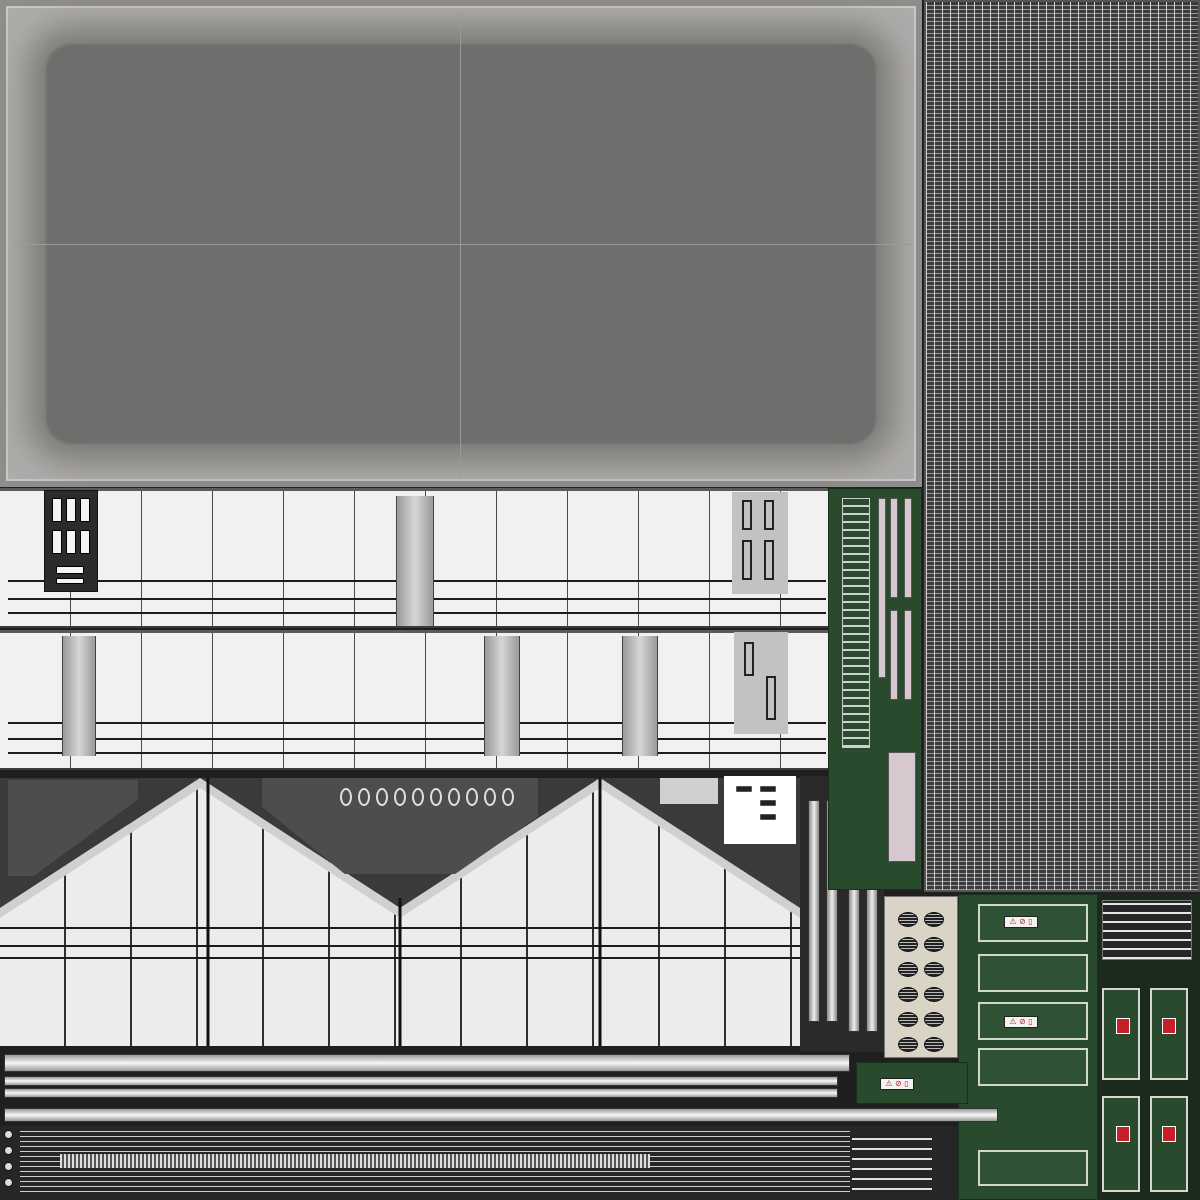 Image resolution: width=1200 pixels, height=1200 pixels. What do you see at coordinates (689, 791) in the screenshot?
I see `vent-grille-icon` at bounding box center [689, 791].